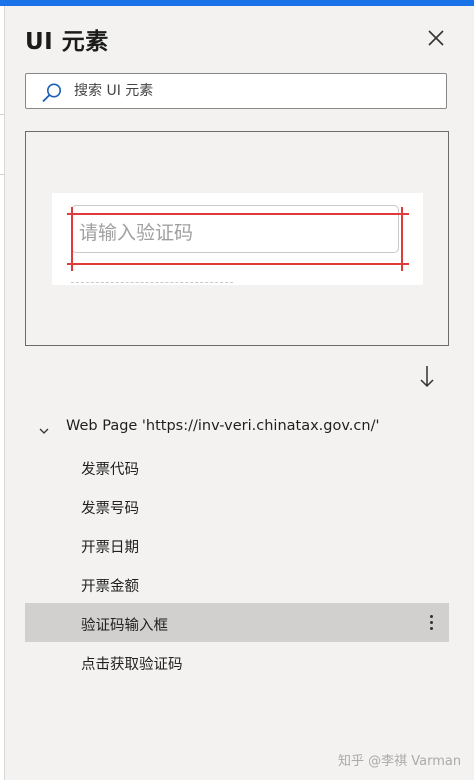 The image size is (474, 780). I want to click on highlight-line-left, so click(72, 239).